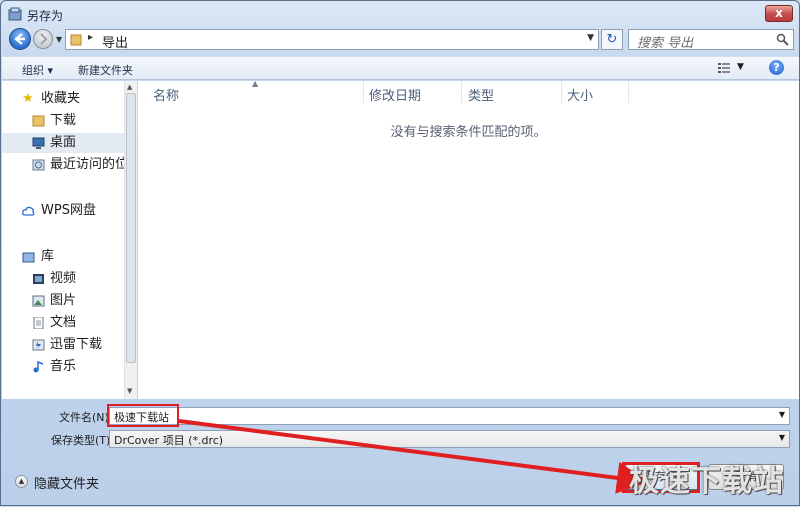  I want to click on new-folder-button: 新建文件夹, so click(105, 70).